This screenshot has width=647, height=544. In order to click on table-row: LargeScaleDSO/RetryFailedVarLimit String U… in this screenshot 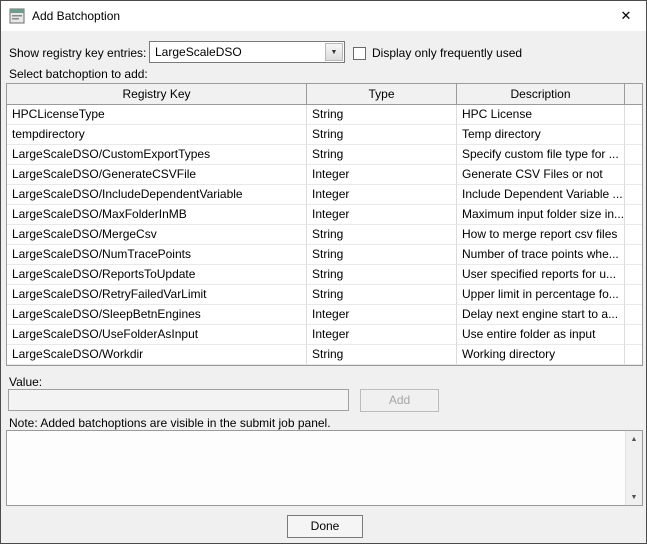, I will do `click(324, 295)`.